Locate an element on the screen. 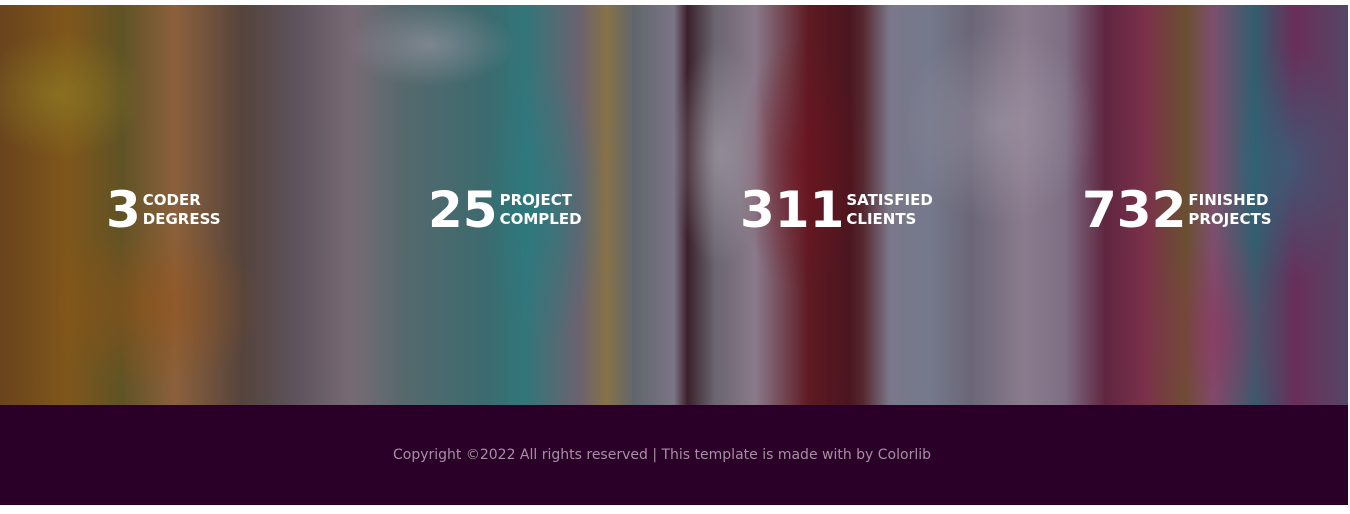 The image size is (1350, 514). stat-label: PROJECT COMPLED is located at coordinates (541, 210).